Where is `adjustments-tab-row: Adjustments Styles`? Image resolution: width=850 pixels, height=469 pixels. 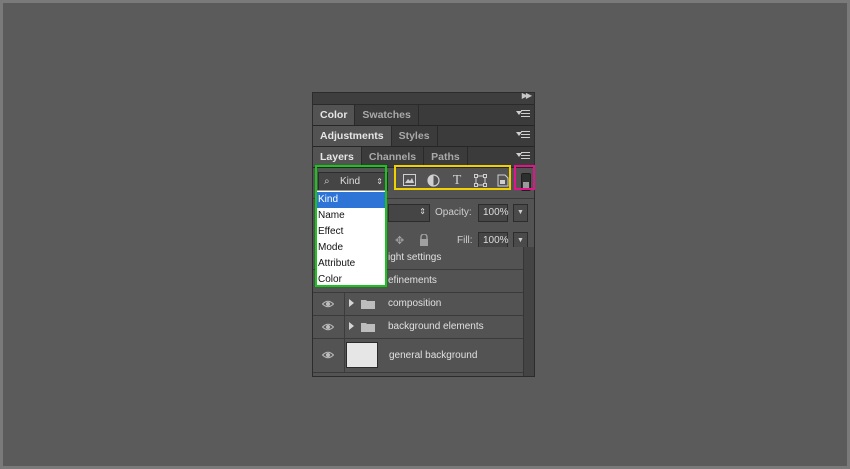
adjustments-tab-row: Adjustments Styles is located at coordinates (423, 136).